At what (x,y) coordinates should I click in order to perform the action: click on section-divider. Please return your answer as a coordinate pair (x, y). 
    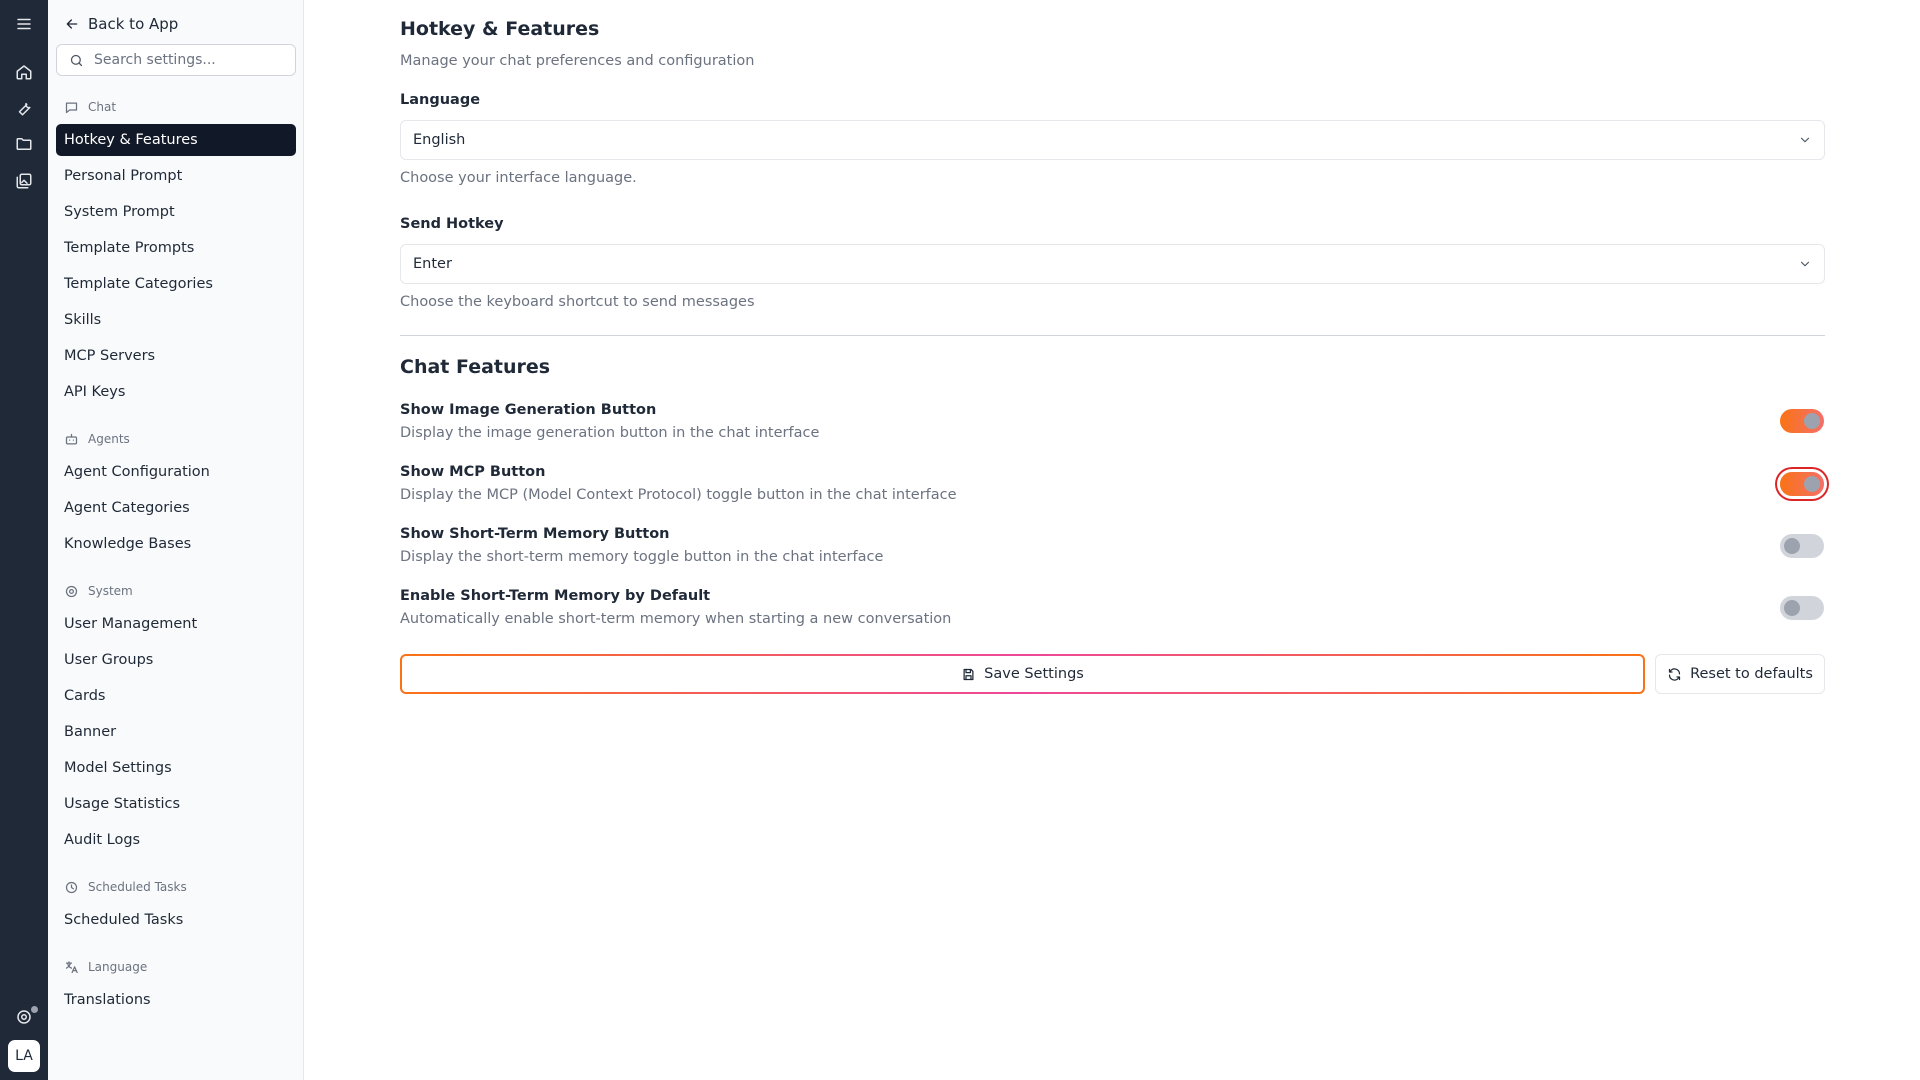
    Looking at the image, I should click on (1112, 335).